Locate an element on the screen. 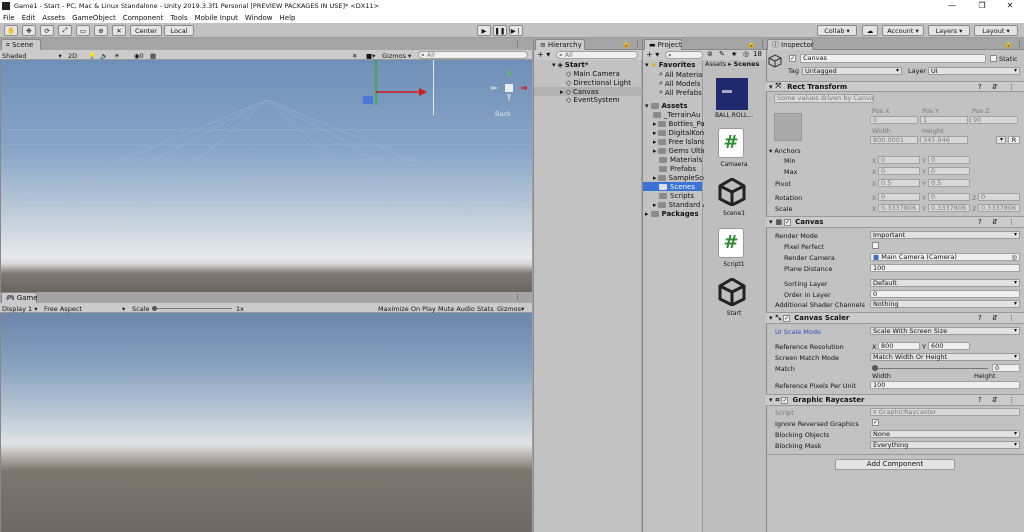 Image resolution: width=1024 pixels, height=532 pixels. lock-icon: 🔒 is located at coordinates (751, 44).